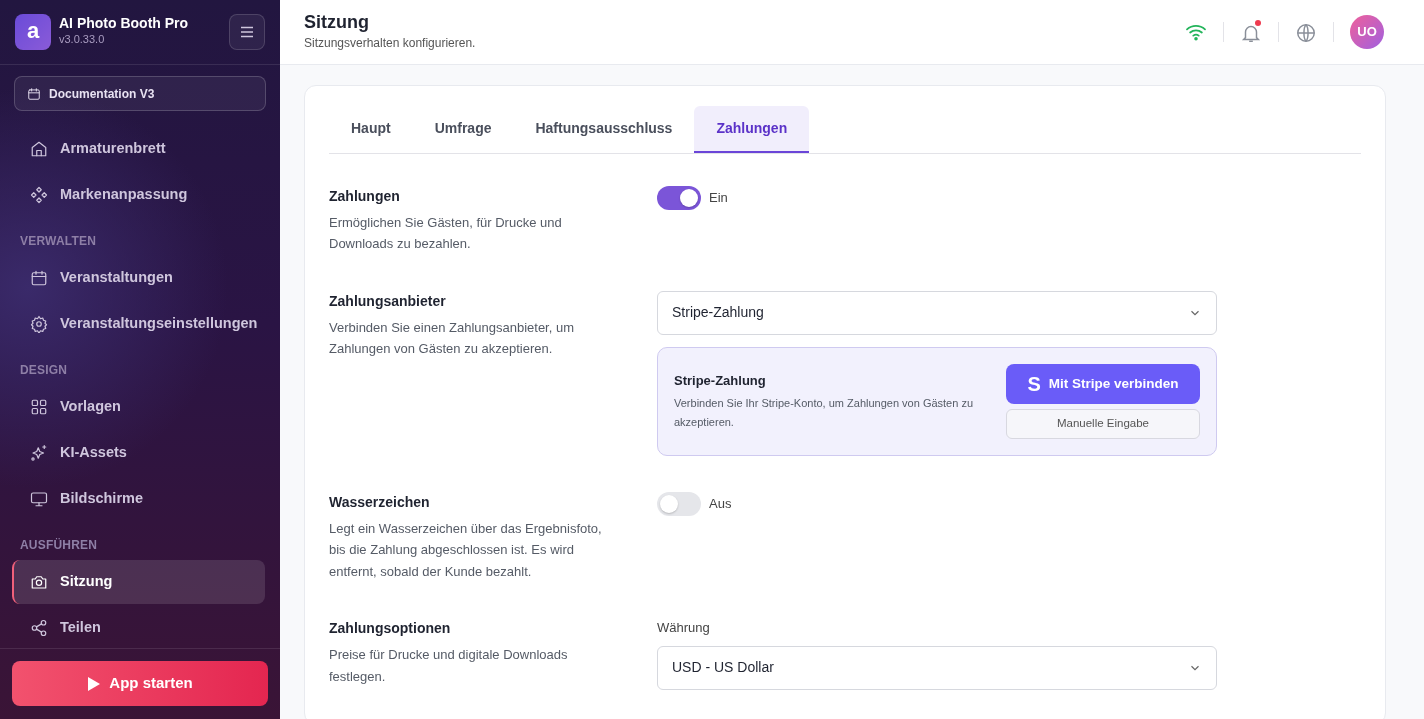 This screenshot has height=719, width=1424. I want to click on toggle-state-label: Aus, so click(720, 504).